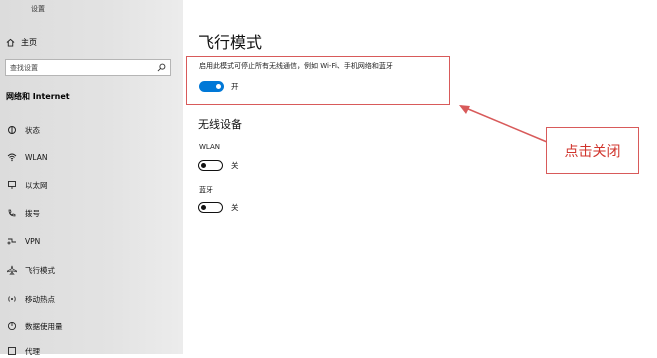 Image resolution: width=657 pixels, height=358 pixels. I want to click on sidebar-item-hotspot: 移动热点, so click(30, 299).